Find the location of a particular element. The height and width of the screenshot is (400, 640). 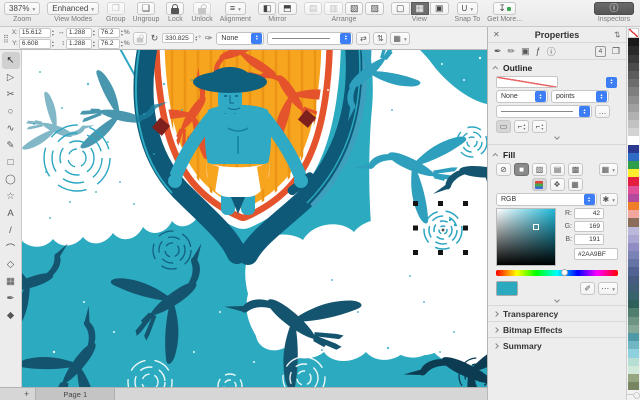

ellipse-tool: ◯ is located at coordinates (11, 179).